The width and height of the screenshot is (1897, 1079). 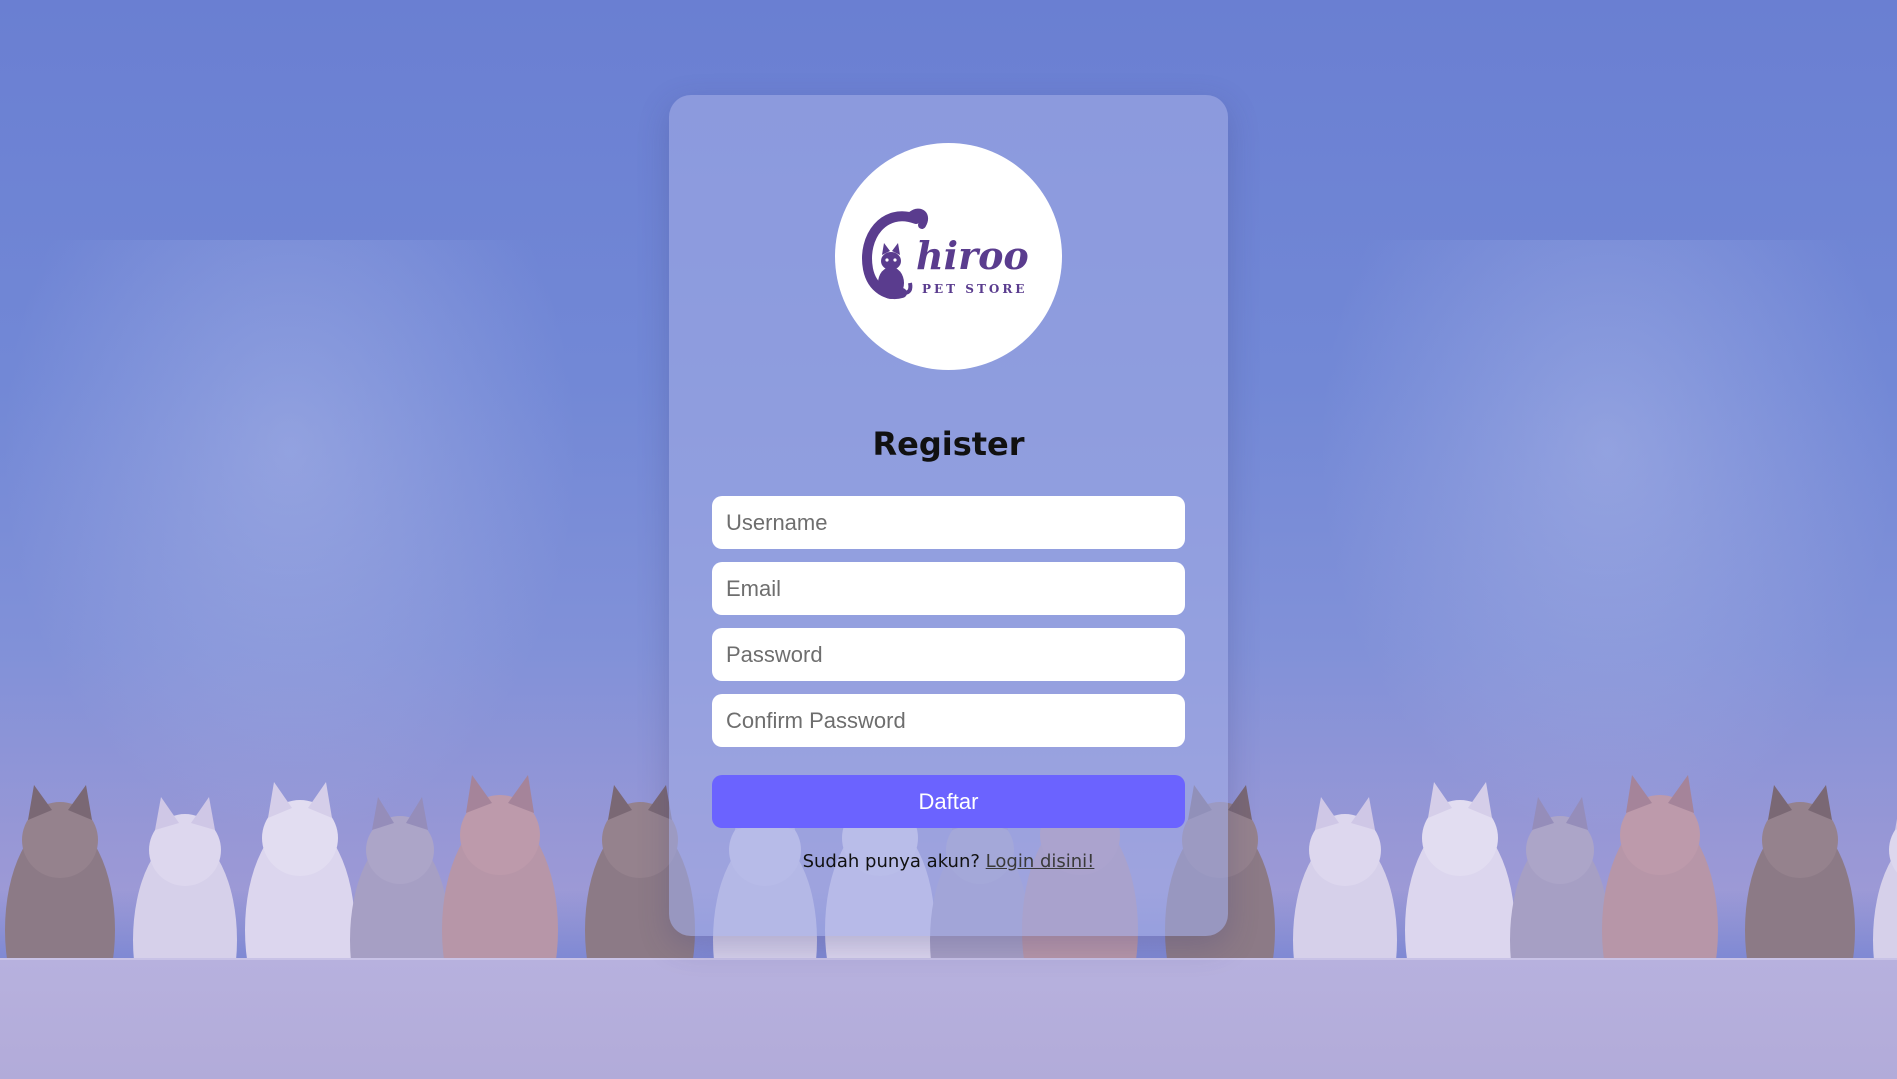 I want to click on brand-logo: hiroo PET STORE, so click(x=948, y=256).